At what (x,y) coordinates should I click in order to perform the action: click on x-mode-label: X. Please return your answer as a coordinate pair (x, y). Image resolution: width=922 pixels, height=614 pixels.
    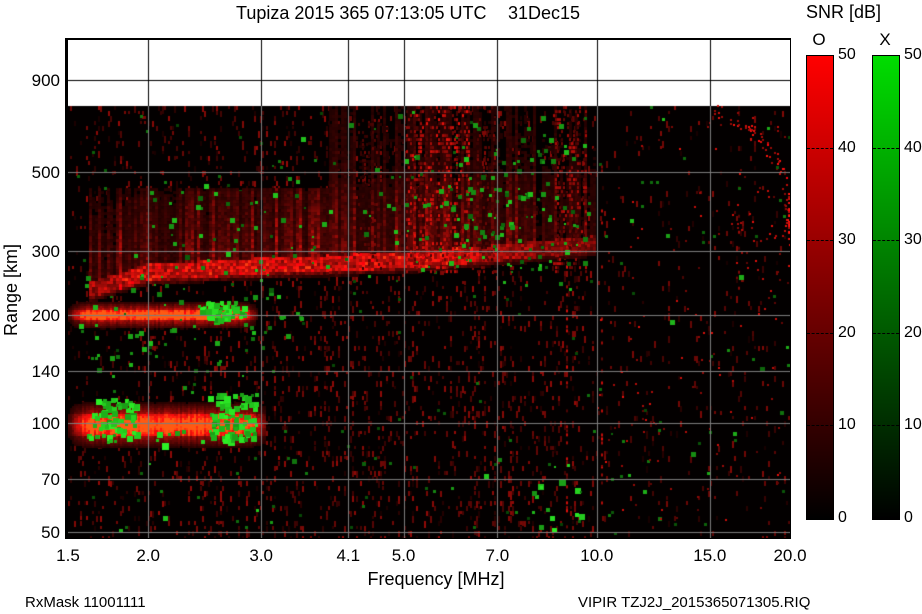
    Looking at the image, I should click on (885, 39).